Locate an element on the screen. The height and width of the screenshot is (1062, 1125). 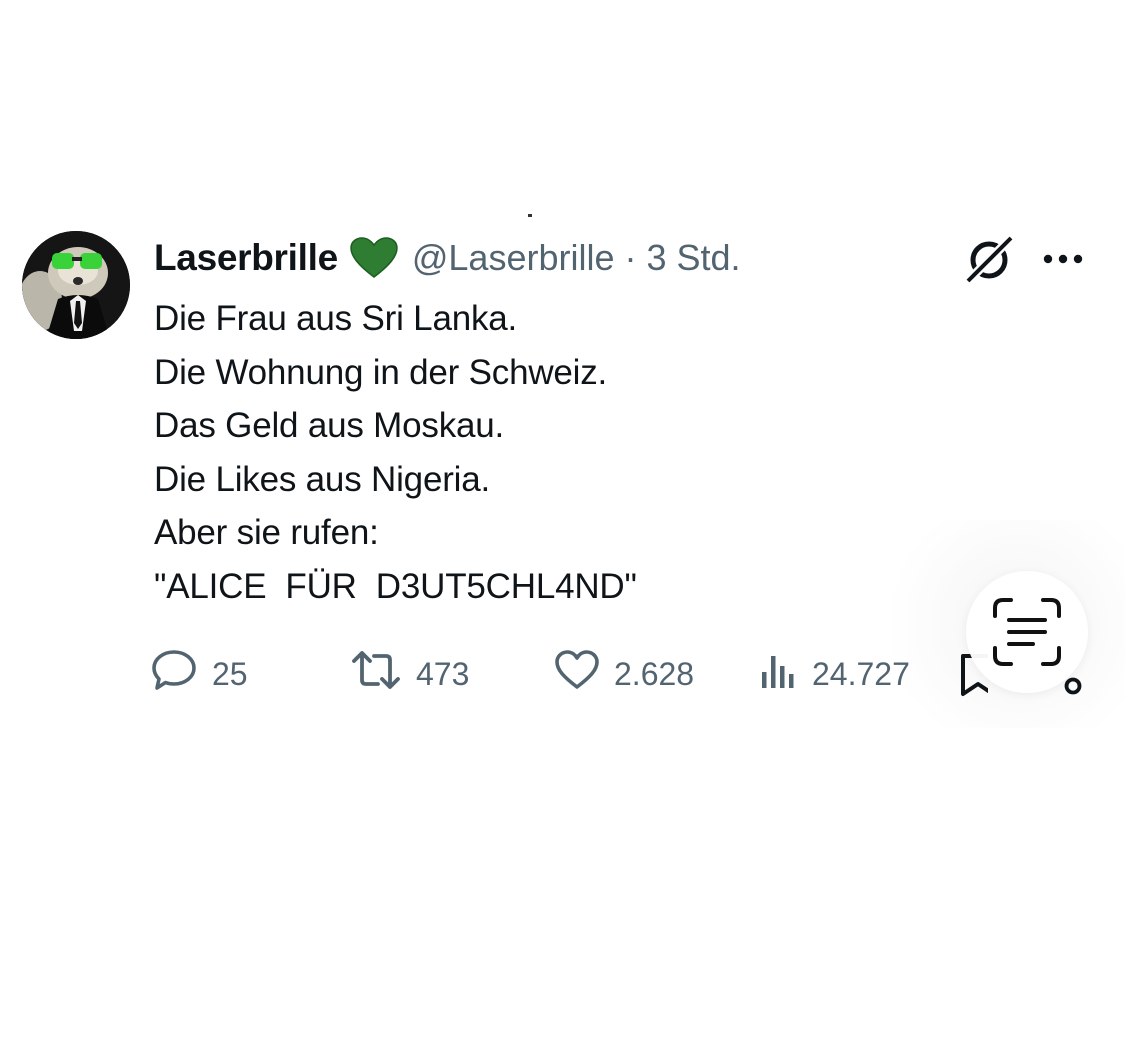
author-handle: @Laserbrille is located at coordinates (513, 258).